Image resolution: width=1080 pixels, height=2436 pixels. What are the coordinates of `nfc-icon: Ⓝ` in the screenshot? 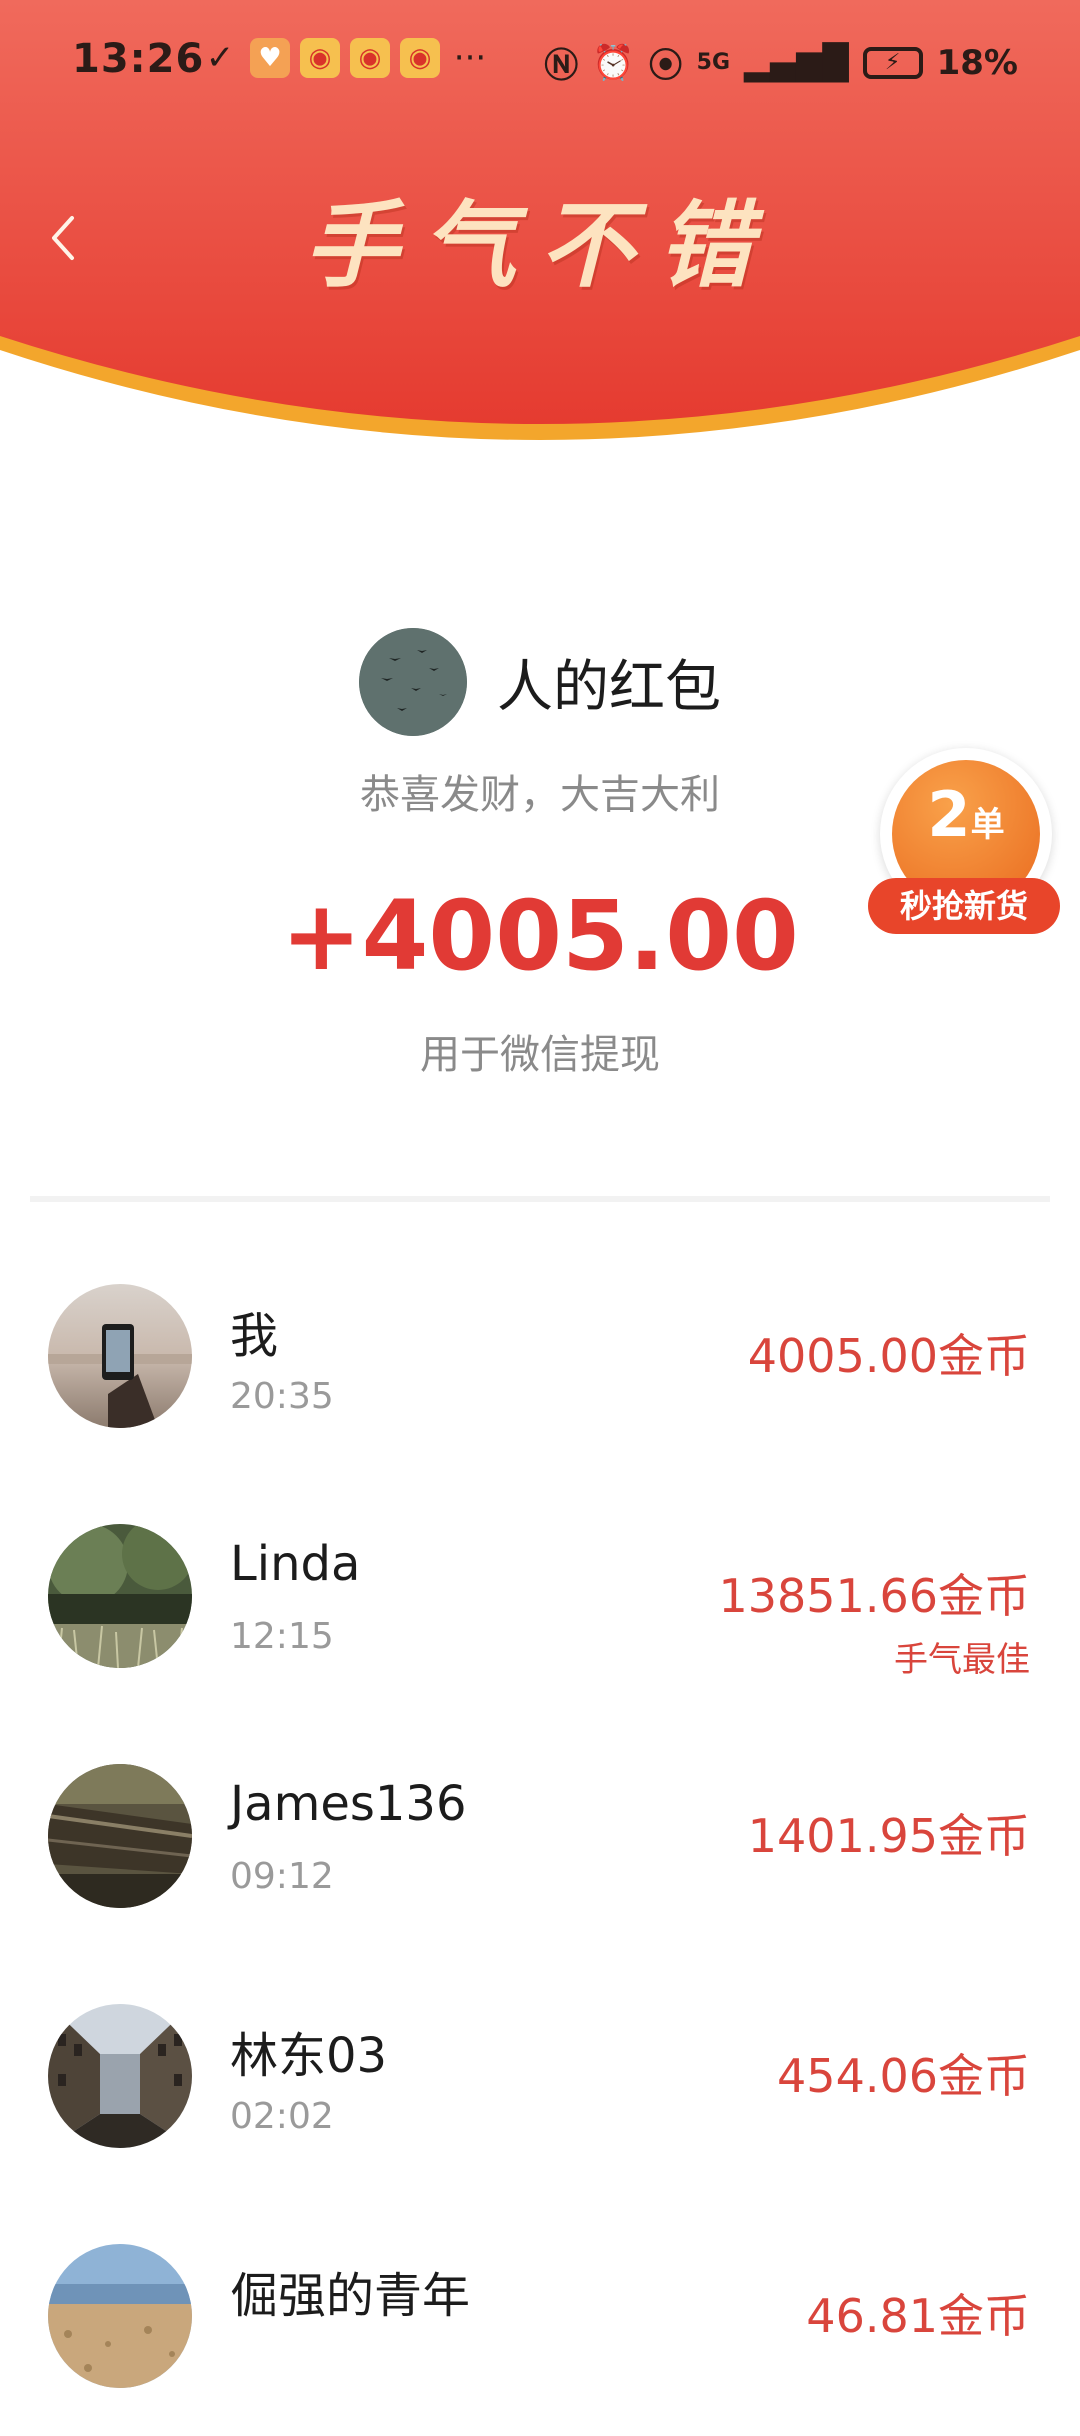 It's located at (561, 66).